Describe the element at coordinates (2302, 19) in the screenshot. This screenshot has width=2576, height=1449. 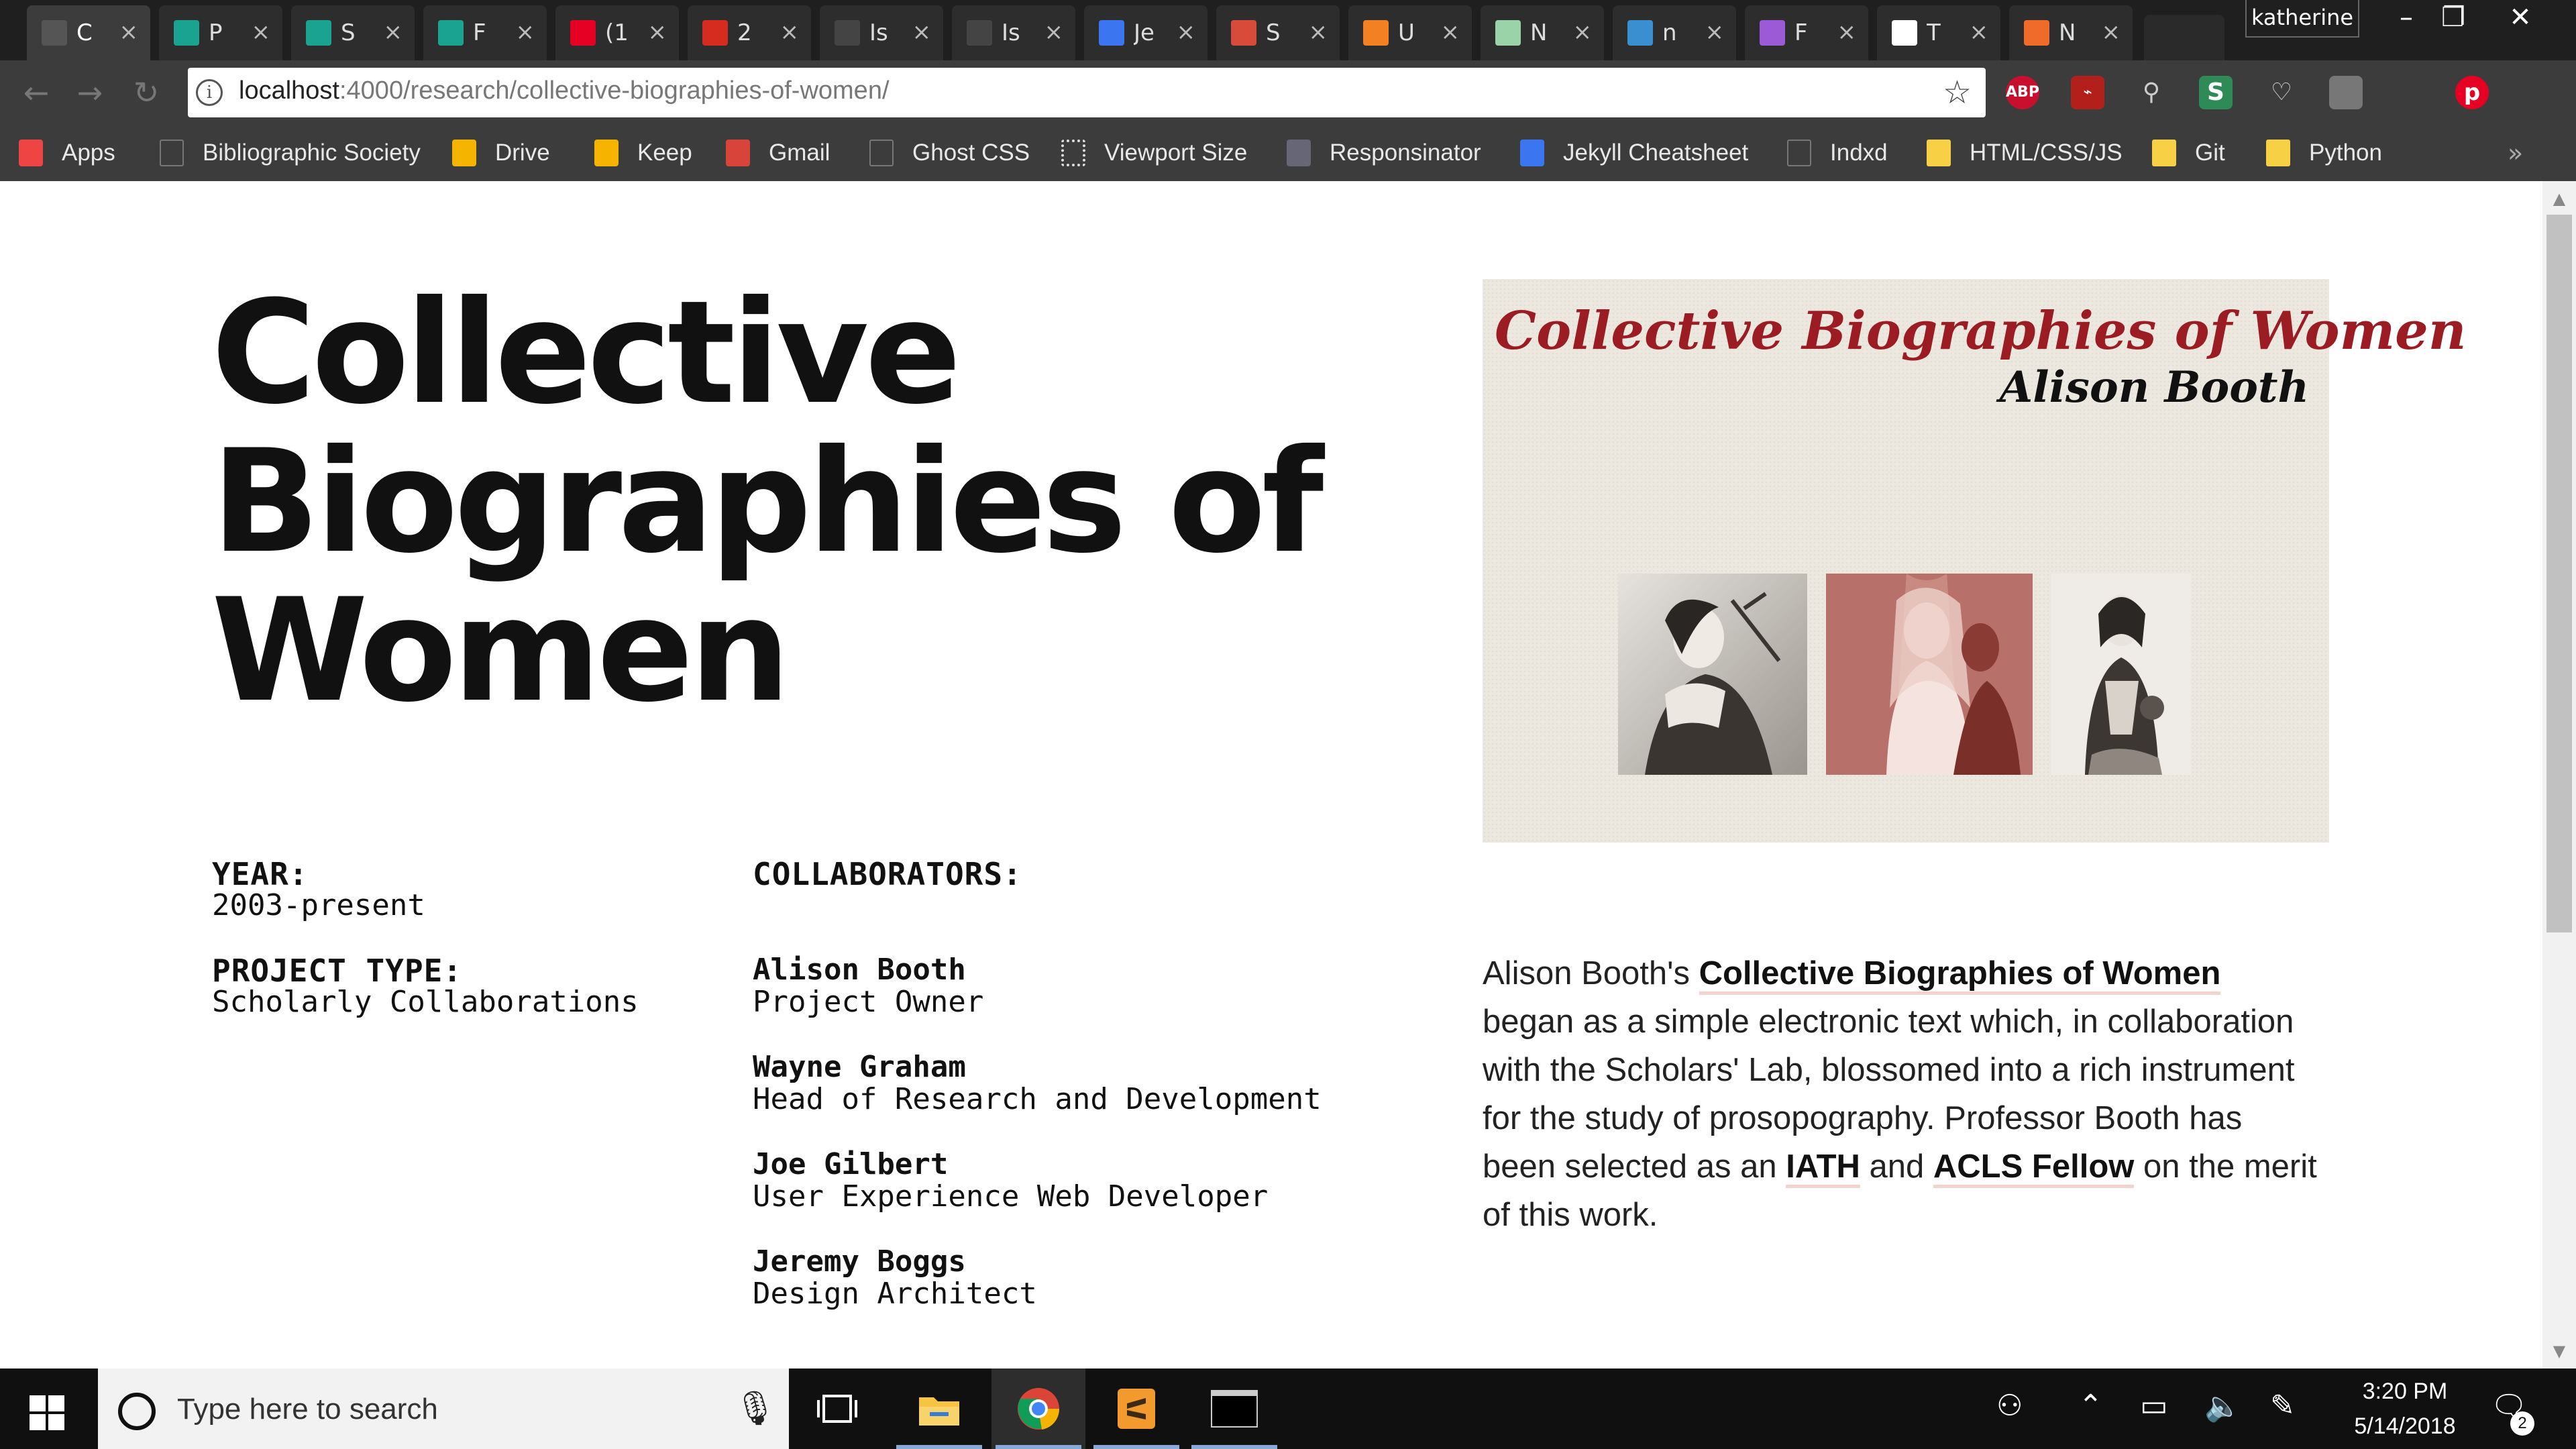
I see `user-profile-chip: katherine` at that location.